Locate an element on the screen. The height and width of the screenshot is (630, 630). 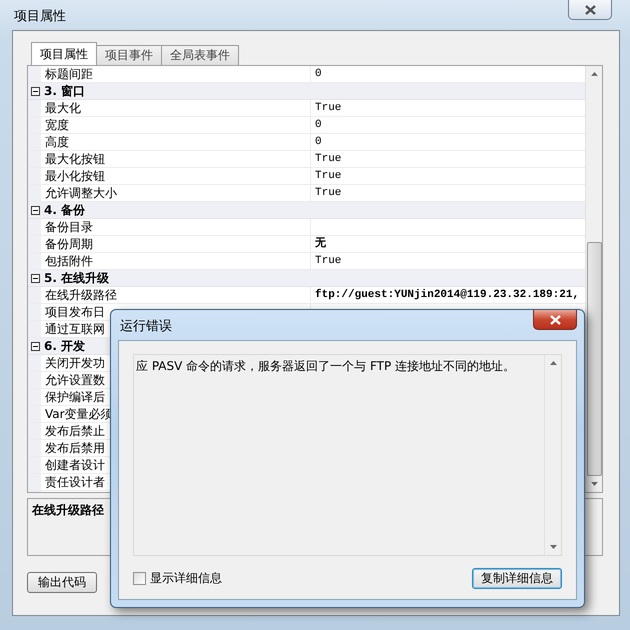
category-label: 5. 在线升级 is located at coordinates (77, 278).